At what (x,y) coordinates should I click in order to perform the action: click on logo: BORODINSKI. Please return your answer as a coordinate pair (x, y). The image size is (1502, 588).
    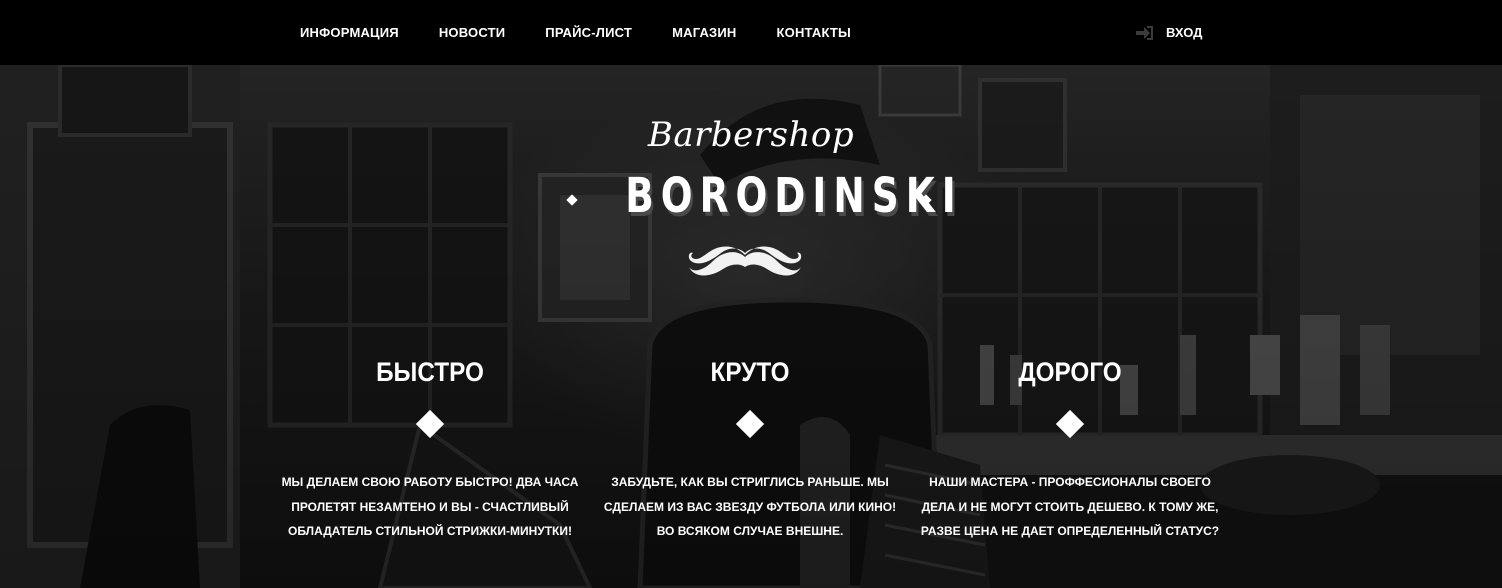
    Looking at the image, I should click on (761, 199).